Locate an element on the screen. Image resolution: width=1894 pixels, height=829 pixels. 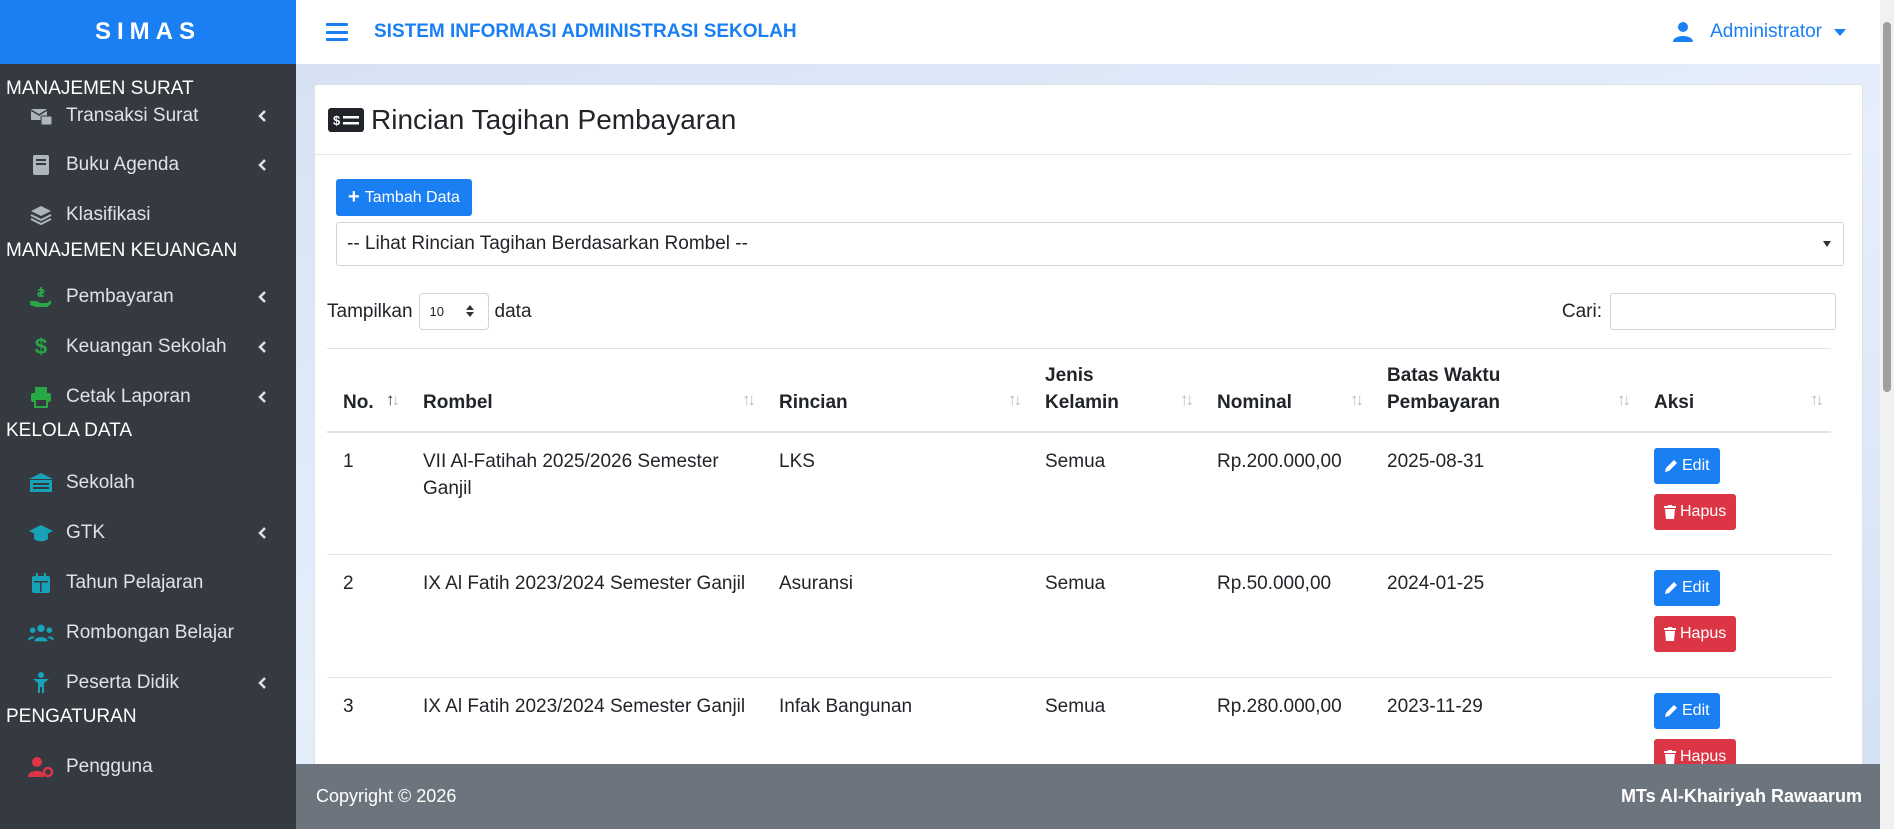
footer-copyright: Copyright © 2026 is located at coordinates (386, 796).